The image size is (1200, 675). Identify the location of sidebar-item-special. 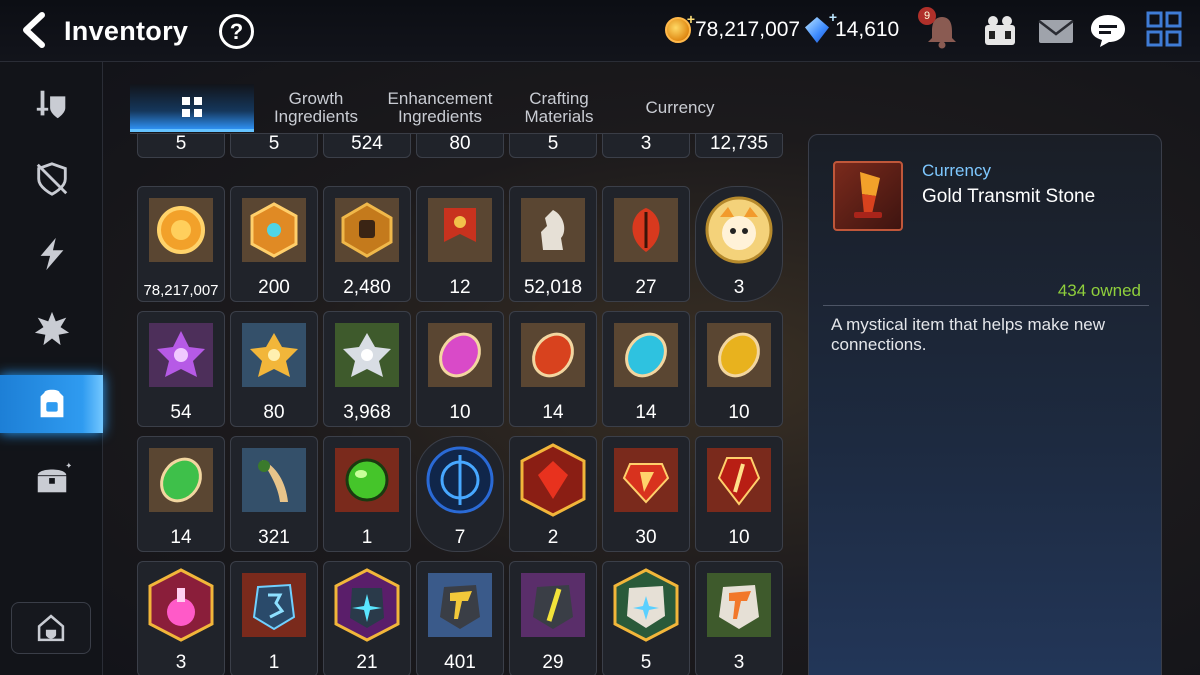
(51, 329).